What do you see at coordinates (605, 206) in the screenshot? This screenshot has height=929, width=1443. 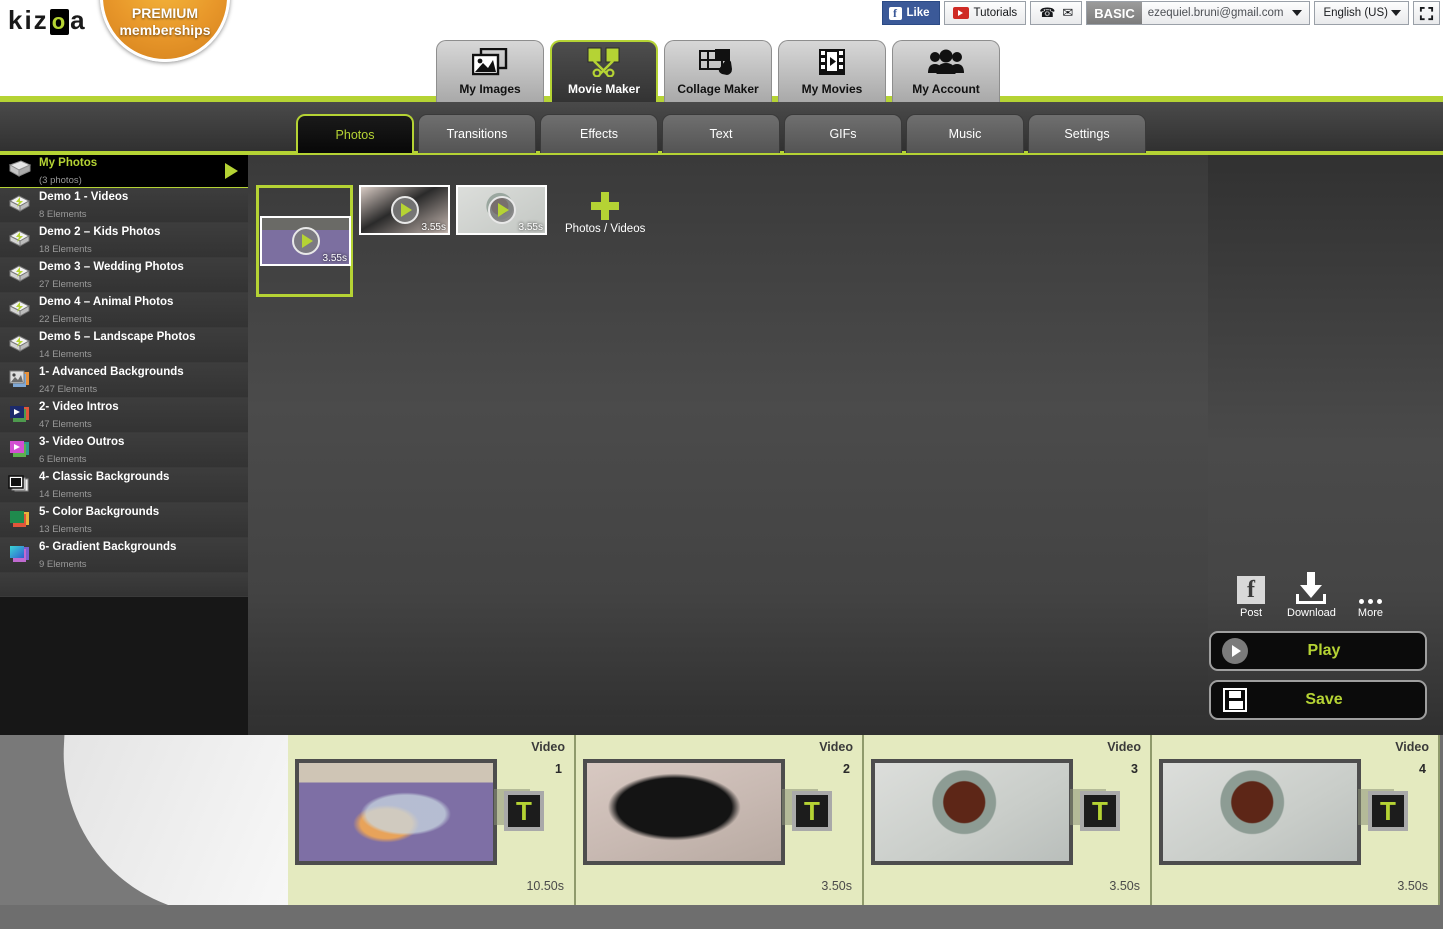 I see `plus-icon` at bounding box center [605, 206].